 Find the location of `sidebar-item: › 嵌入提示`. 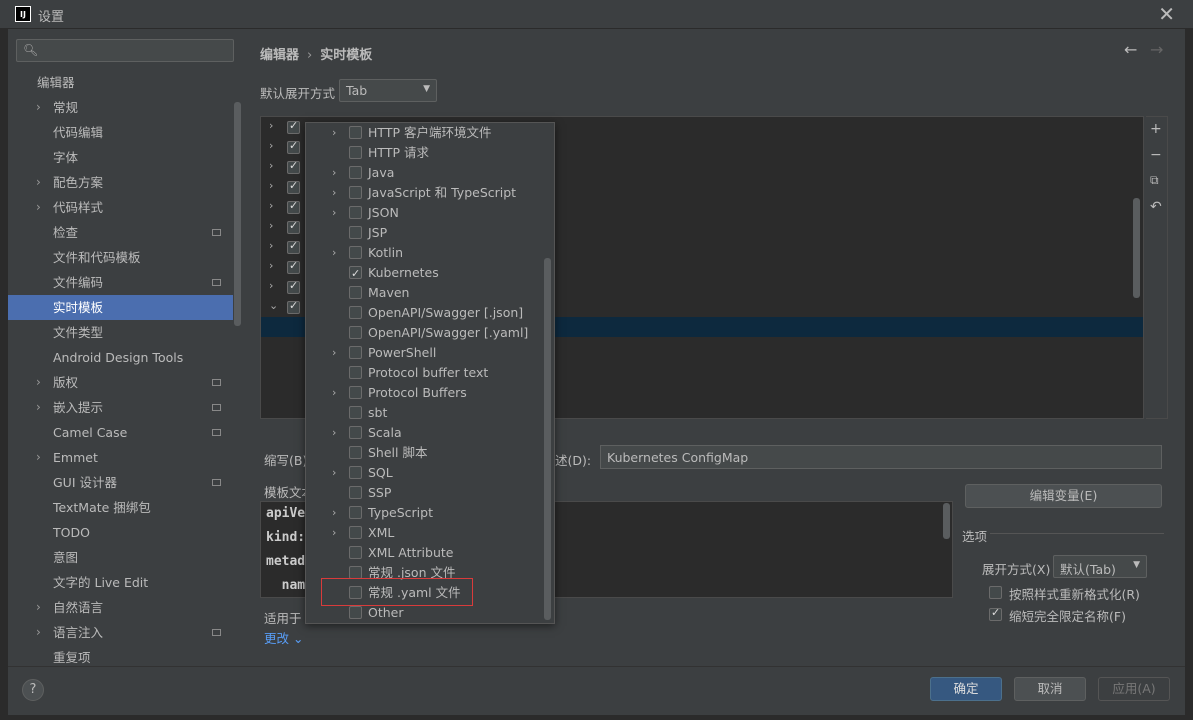

sidebar-item: › 嵌入提示 is located at coordinates (120, 407).